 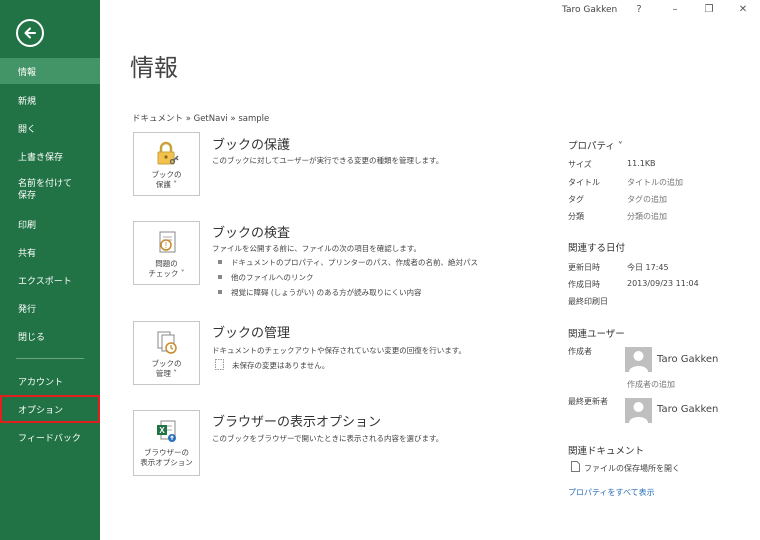 I want to click on property-tags-input: タグの追加, so click(x=647, y=199).